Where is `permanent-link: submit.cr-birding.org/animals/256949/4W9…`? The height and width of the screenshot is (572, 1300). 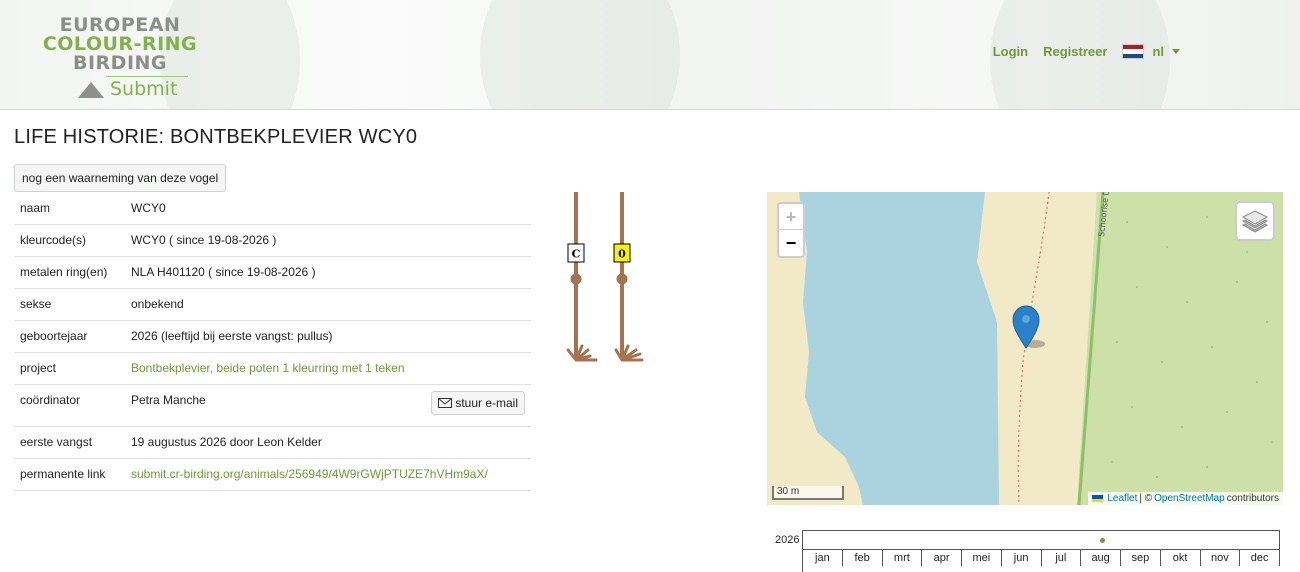 permanent-link: submit.cr-birding.org/animals/256949/4W9… is located at coordinates (309, 474).